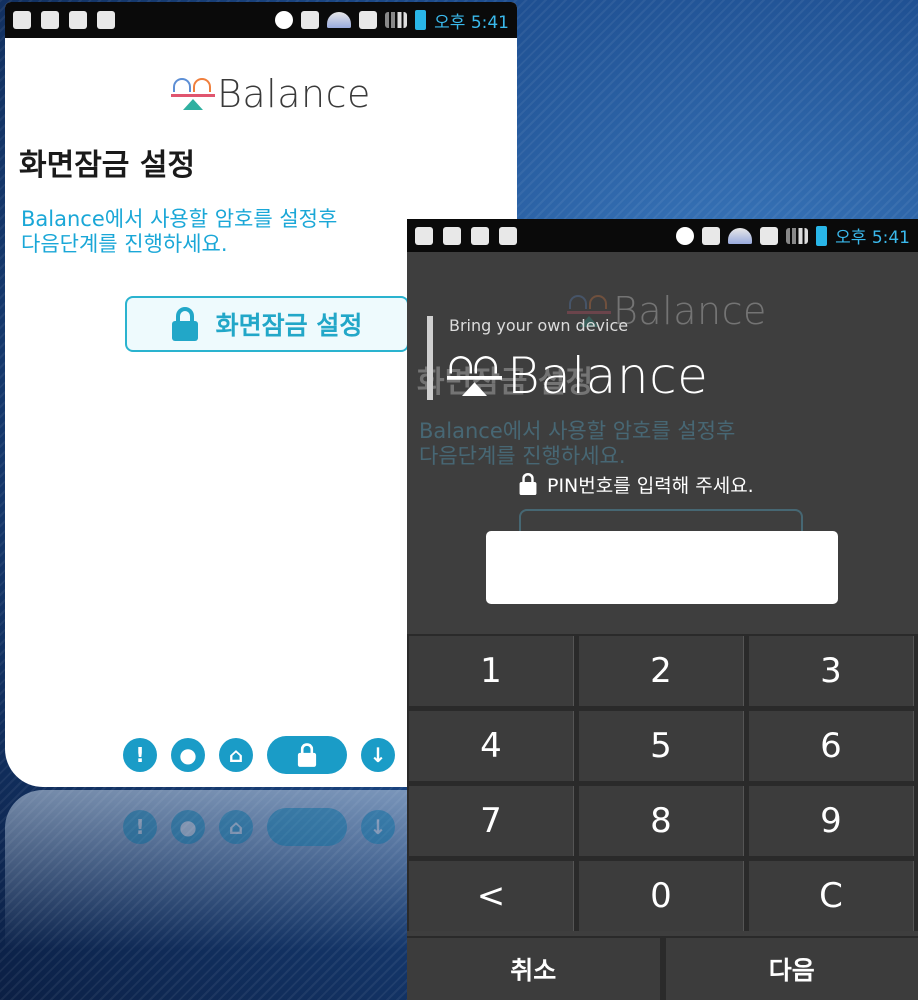  I want to click on key-backspace: <, so click(491, 896).